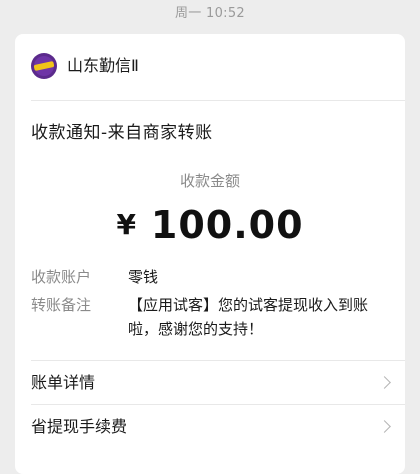 Image resolution: width=420 pixels, height=474 pixels. What do you see at coordinates (63, 382) in the screenshot?
I see `bill-details-label: 账单详情` at bounding box center [63, 382].